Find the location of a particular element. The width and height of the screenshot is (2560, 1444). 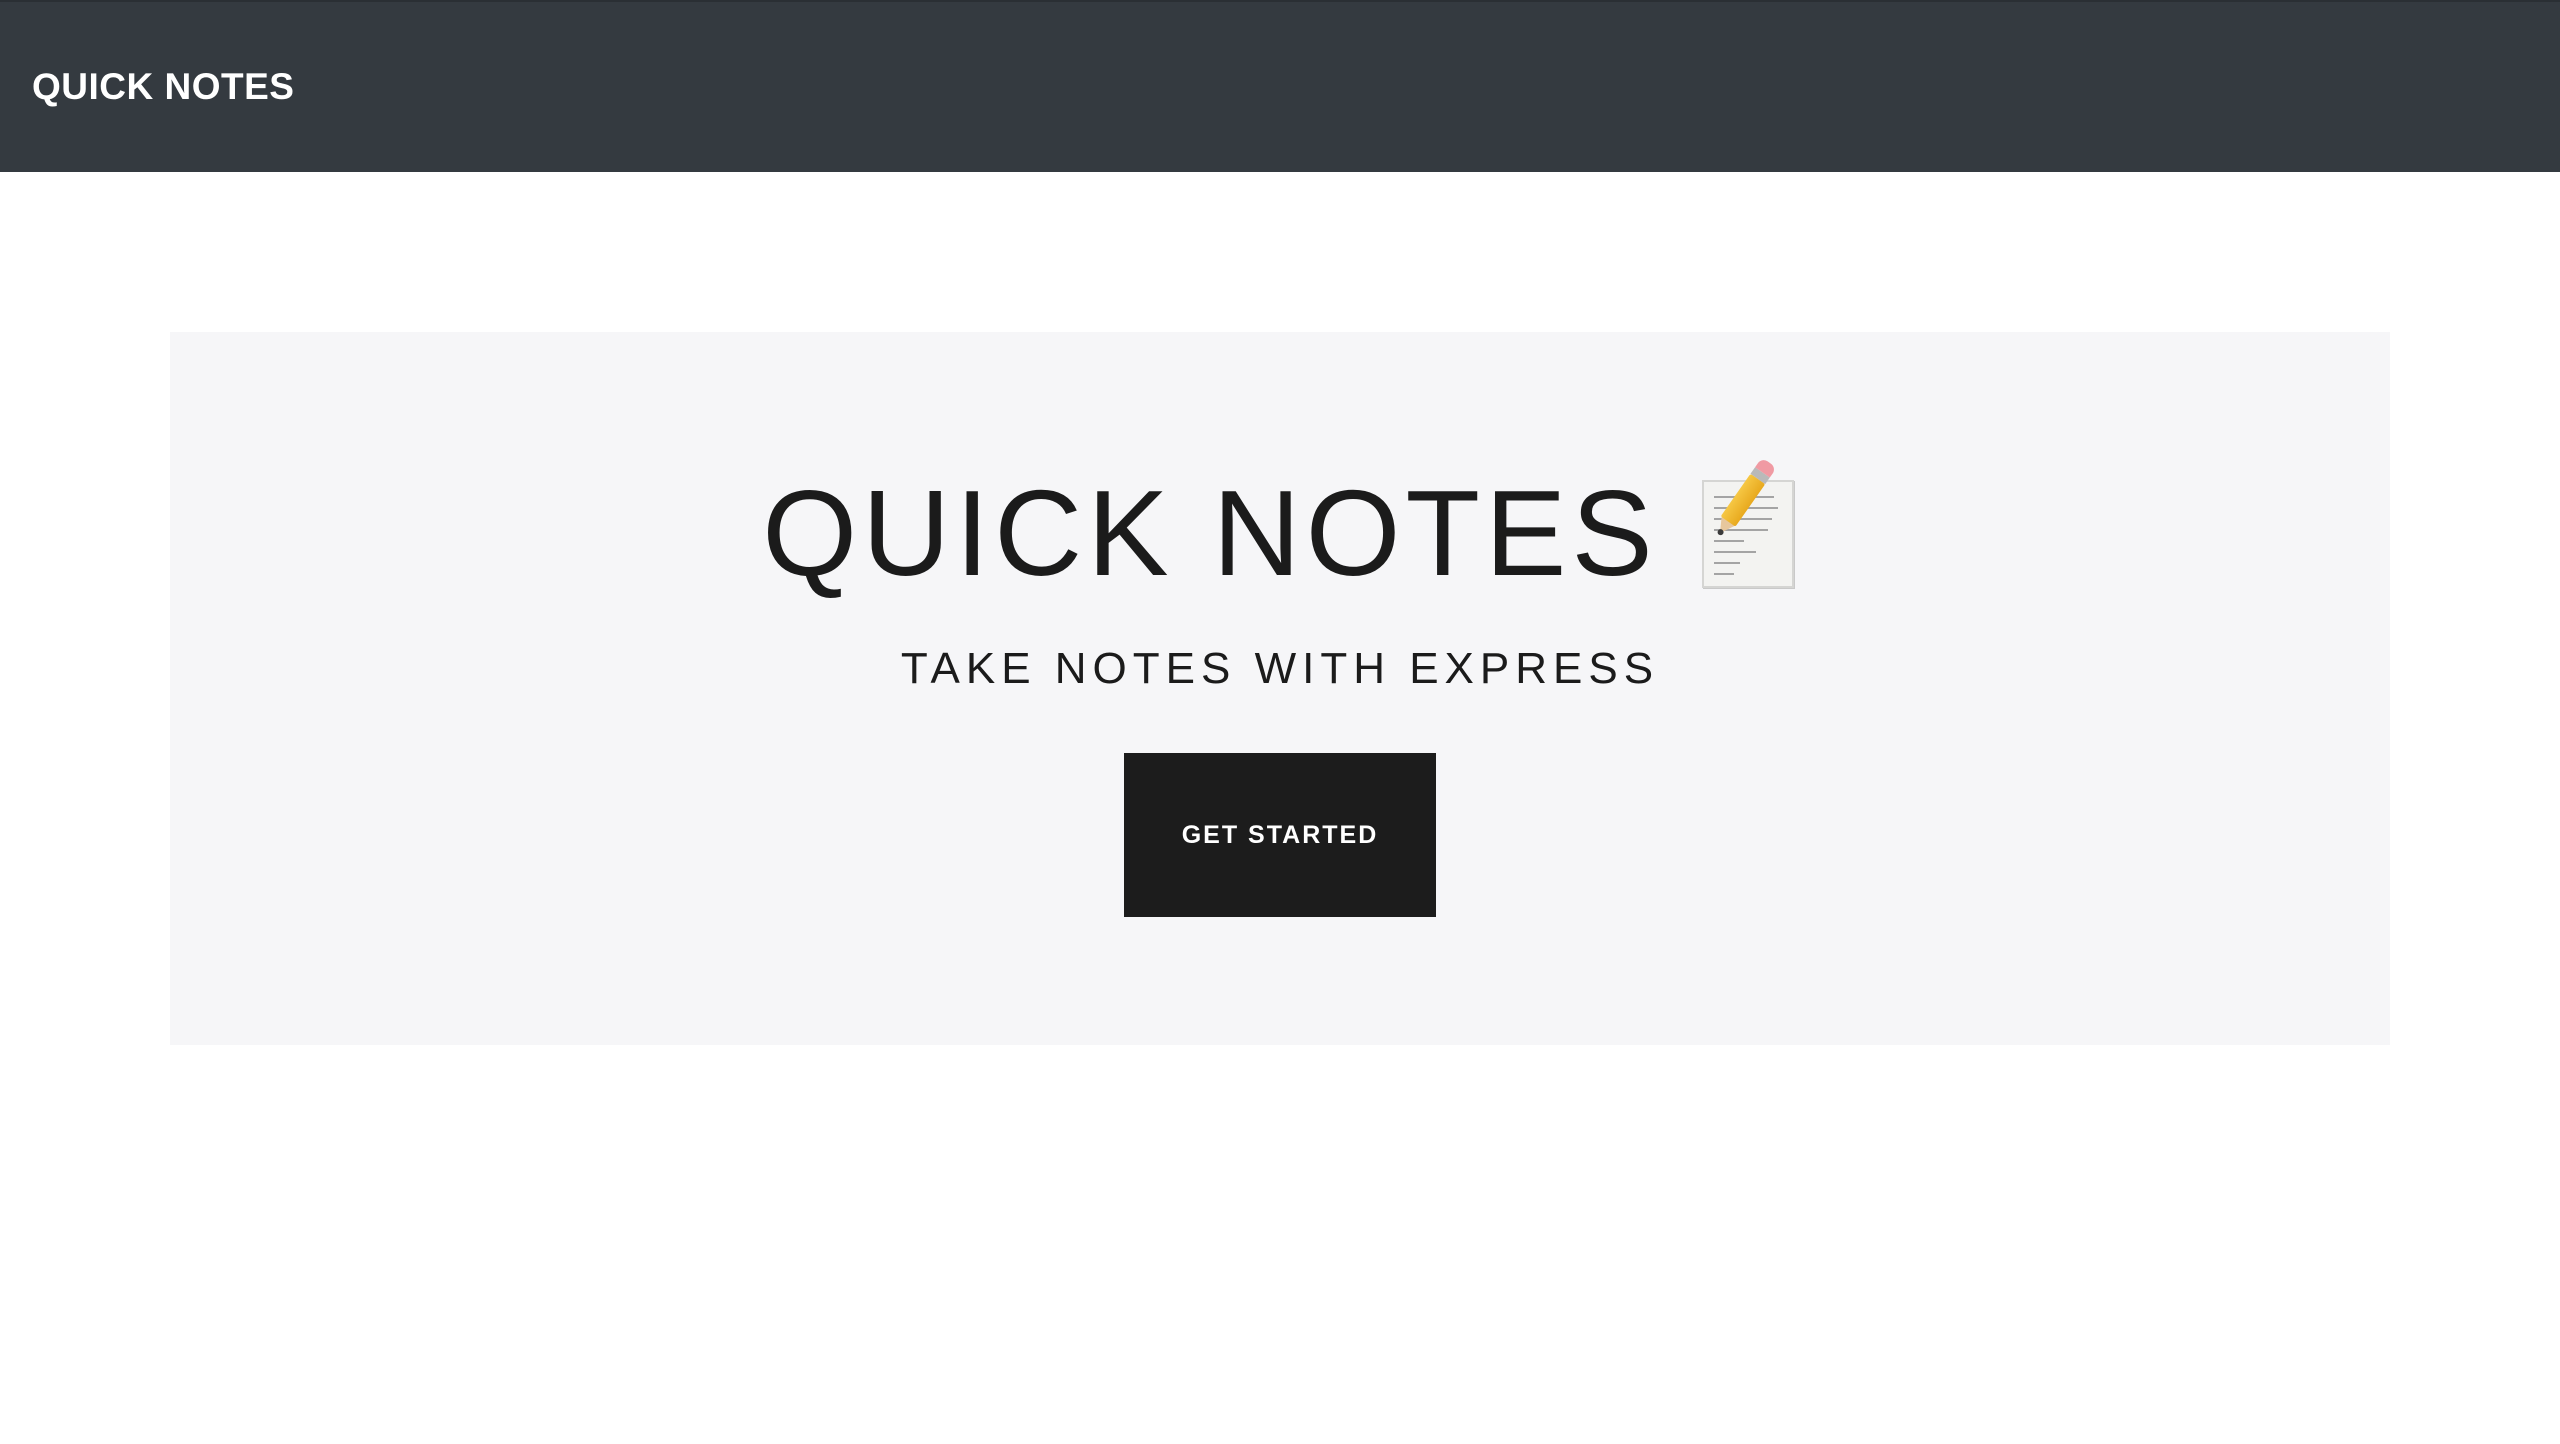

top-navbar: QUICK NOTES is located at coordinates (1280, 86).